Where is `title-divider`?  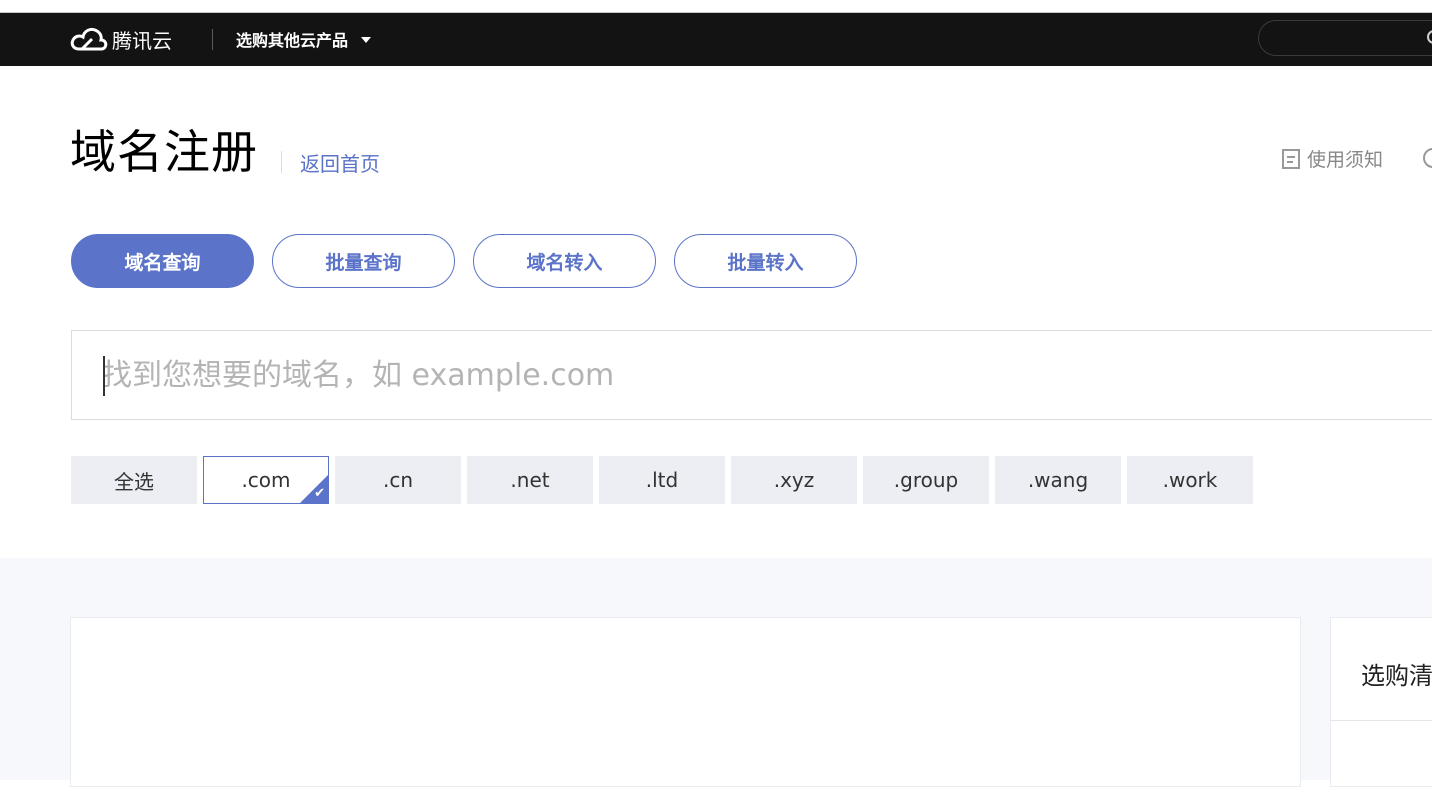
title-divider is located at coordinates (281, 162).